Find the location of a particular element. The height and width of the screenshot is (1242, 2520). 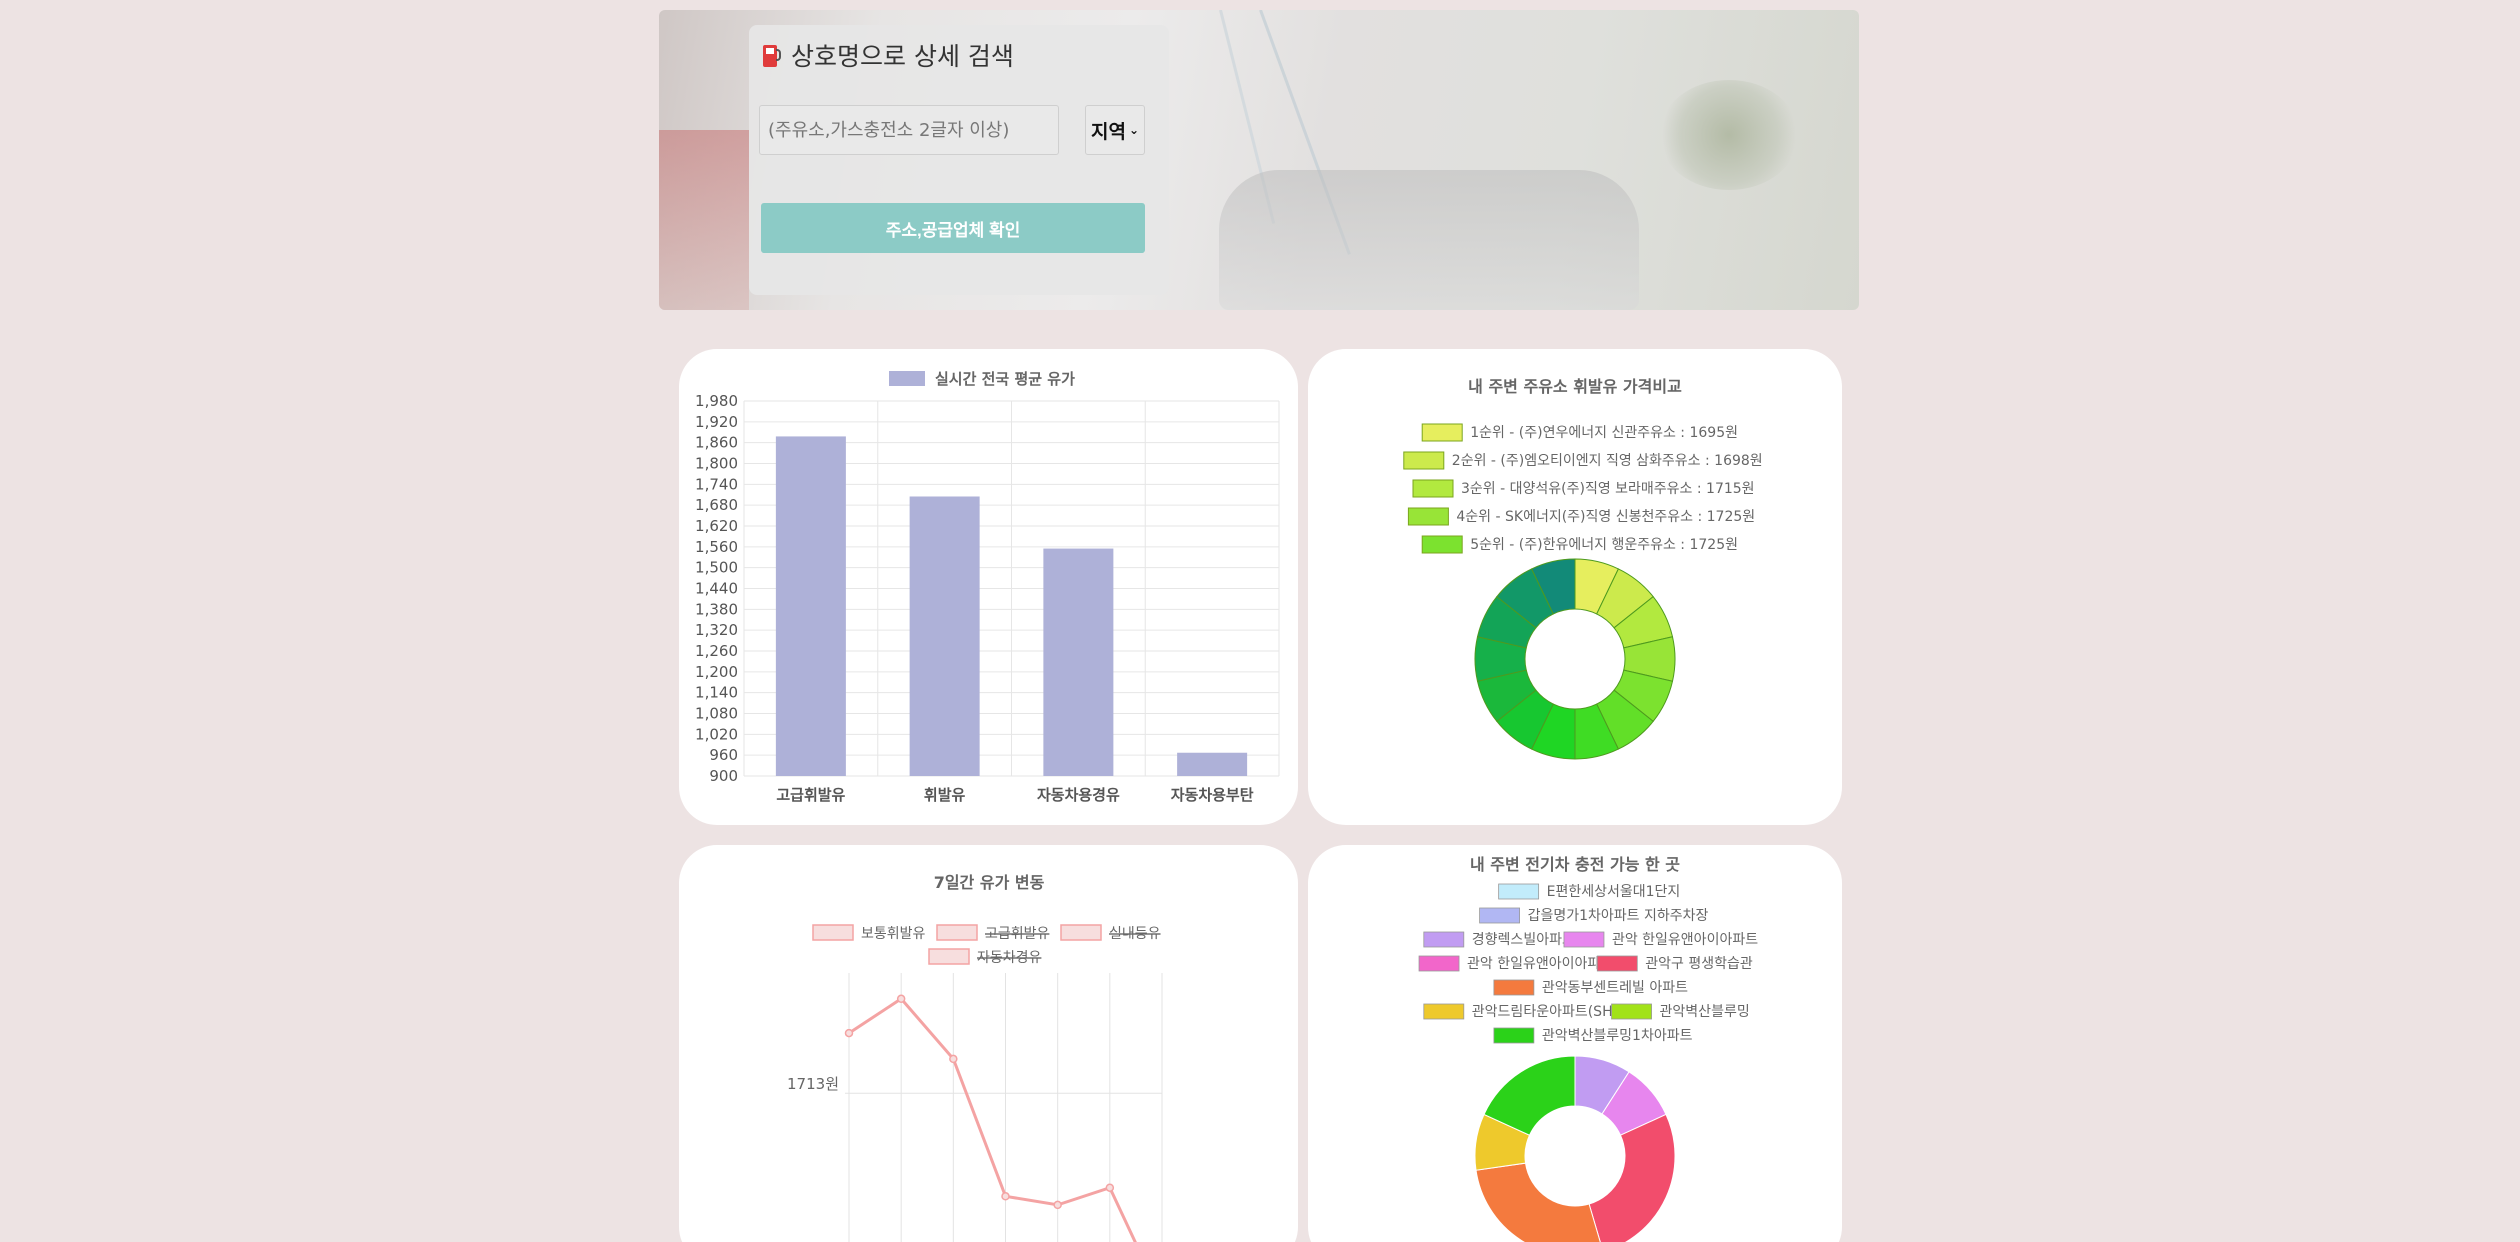

legend-label: 고급휘발유 is located at coordinates (1017, 934).